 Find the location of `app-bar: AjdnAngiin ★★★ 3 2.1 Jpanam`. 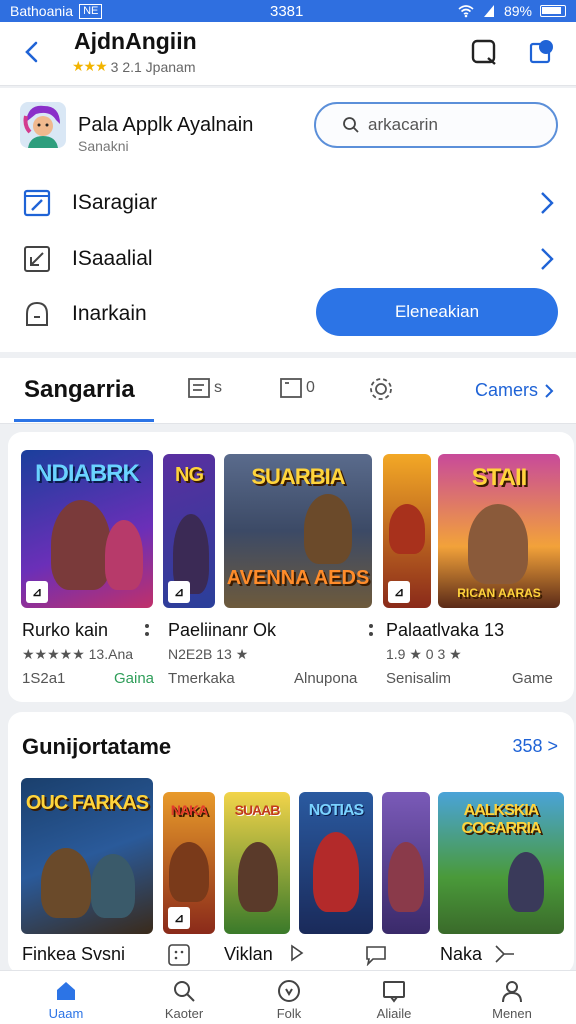

app-bar: AjdnAngiin ★★★ 3 2.1 Jpanam is located at coordinates (288, 54).